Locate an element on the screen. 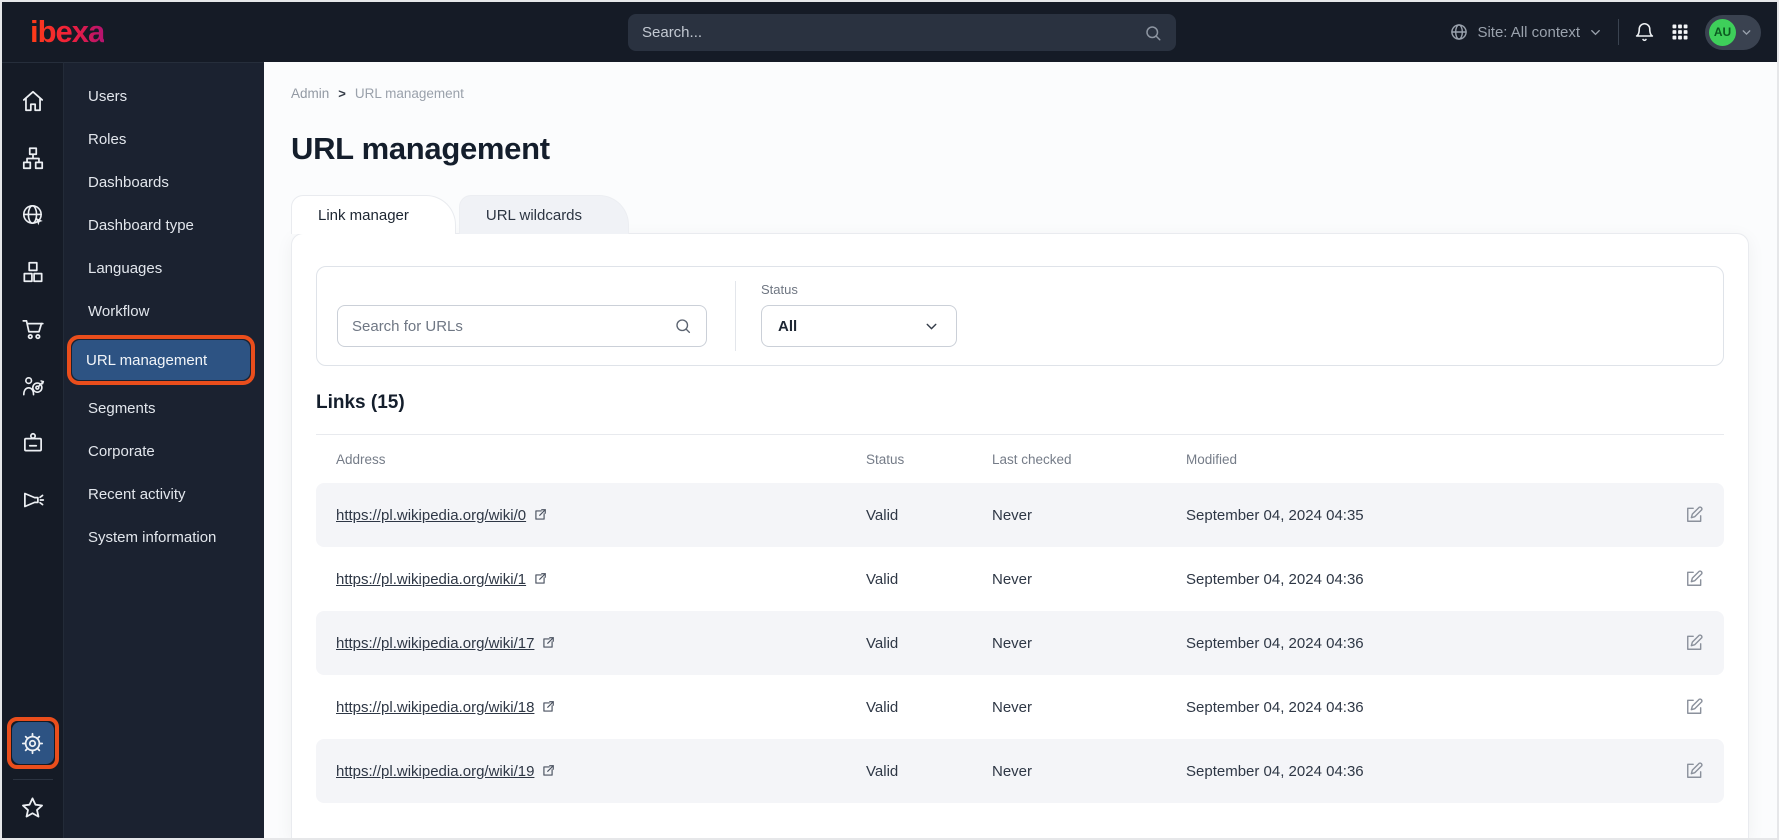  topbar-actions: Site: All context AU is located at coordinates (1605, 32).